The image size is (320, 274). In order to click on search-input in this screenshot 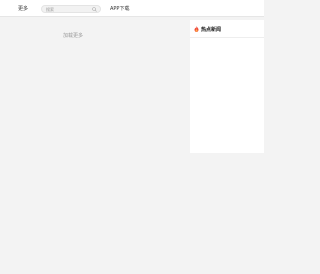, I will do `click(69, 9)`.